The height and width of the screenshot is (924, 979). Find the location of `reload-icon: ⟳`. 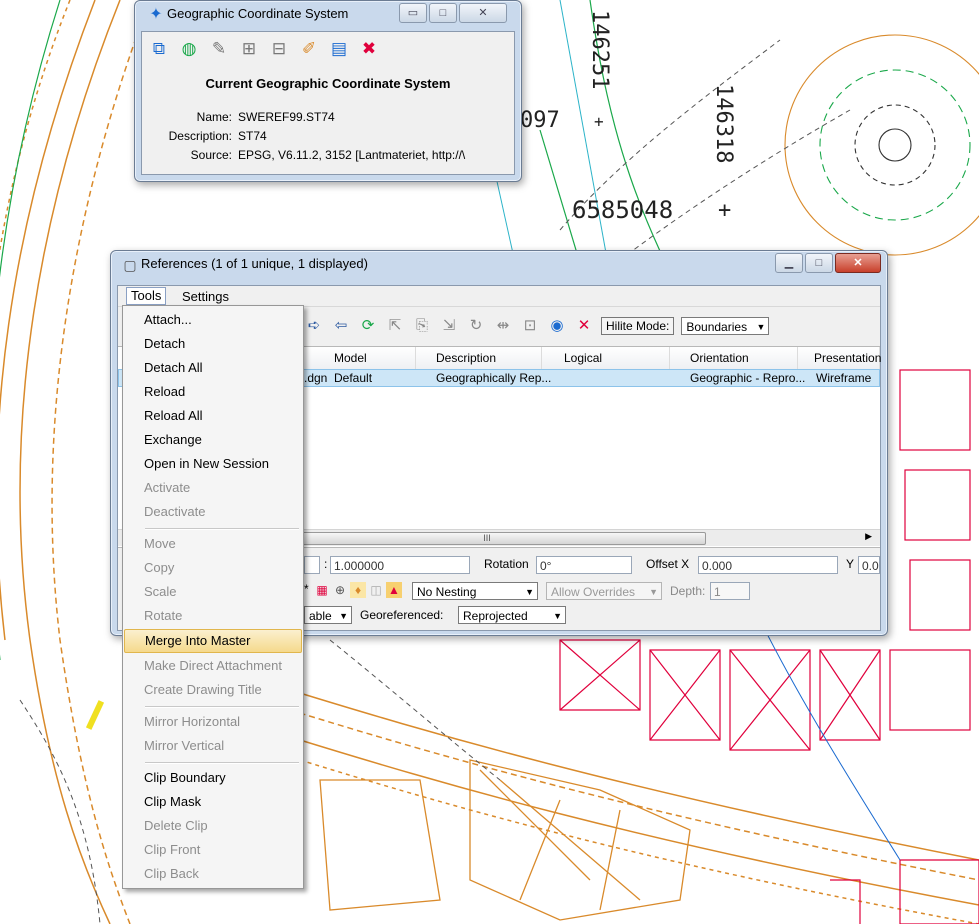

reload-icon: ⟳ is located at coordinates (368, 326).